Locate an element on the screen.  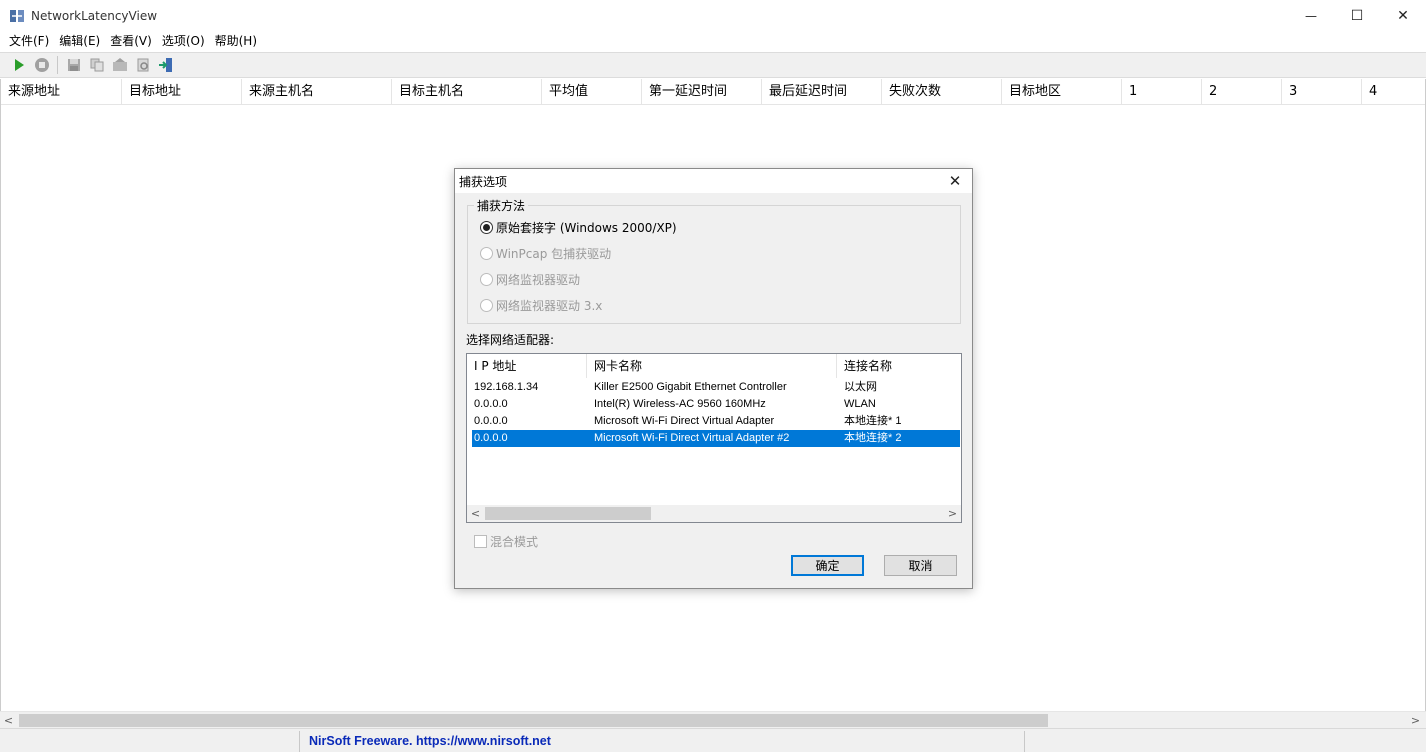
adapter-list-scrollbar: < > is located at coordinates (714, 513).